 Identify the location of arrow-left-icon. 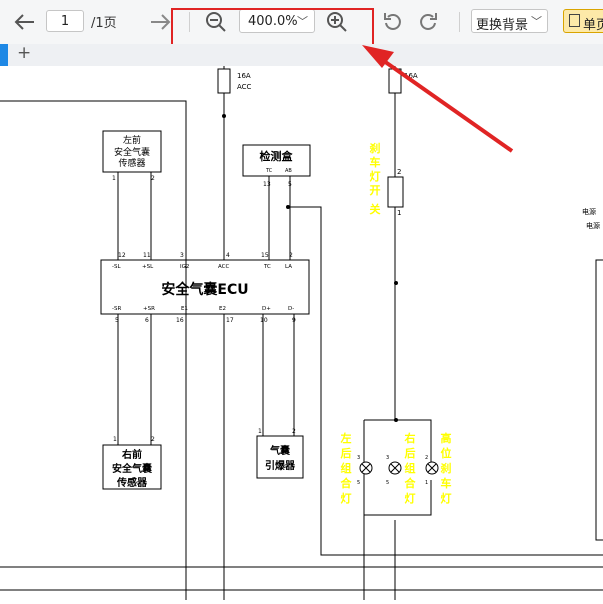
(24, 22).